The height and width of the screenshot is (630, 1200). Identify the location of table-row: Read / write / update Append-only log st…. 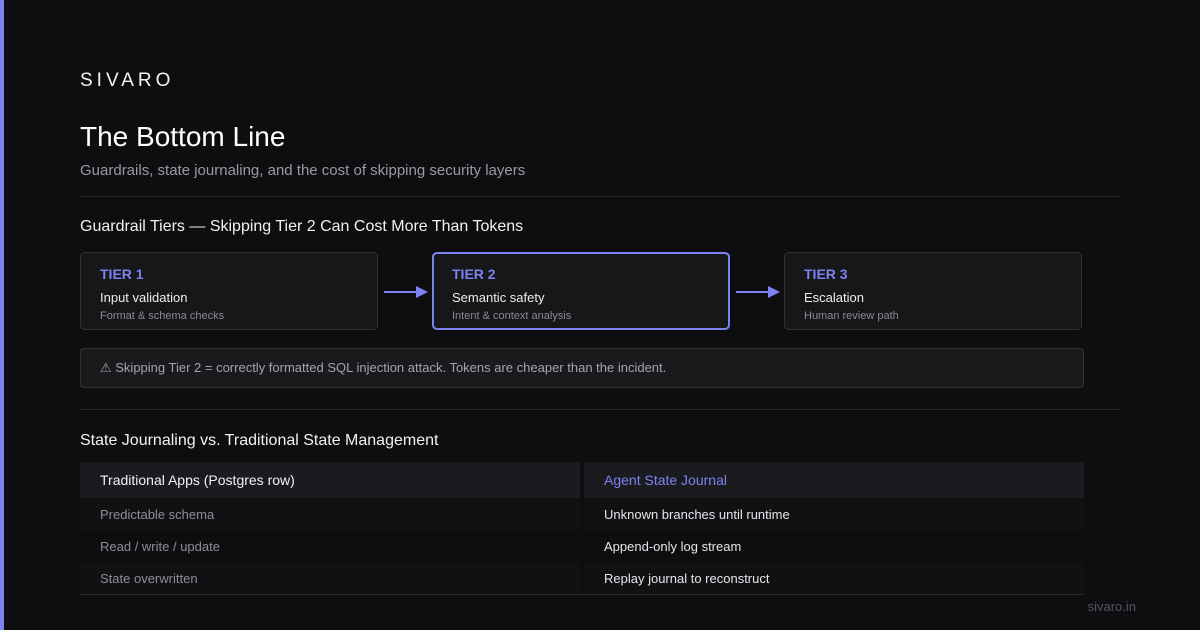
(582, 546).